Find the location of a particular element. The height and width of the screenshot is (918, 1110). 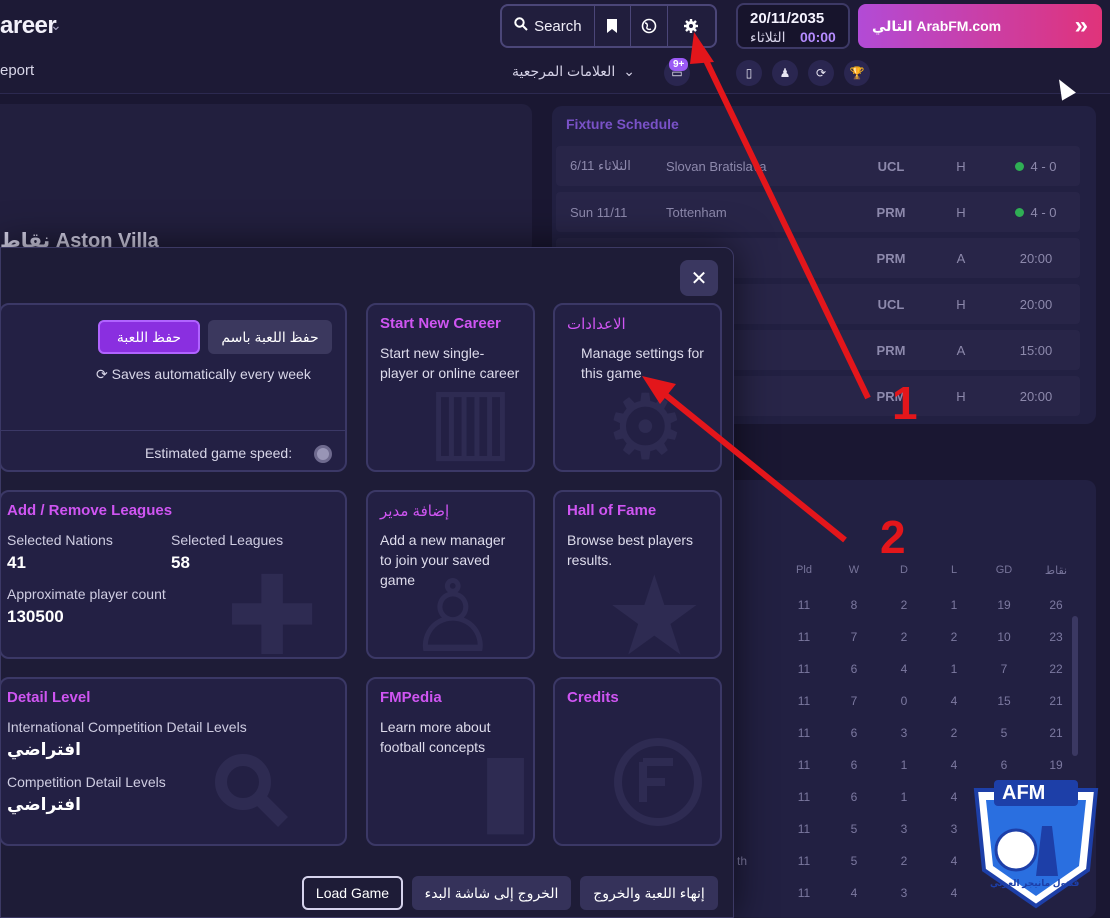

annotation-number-1: 1 is located at coordinates (905, 403).